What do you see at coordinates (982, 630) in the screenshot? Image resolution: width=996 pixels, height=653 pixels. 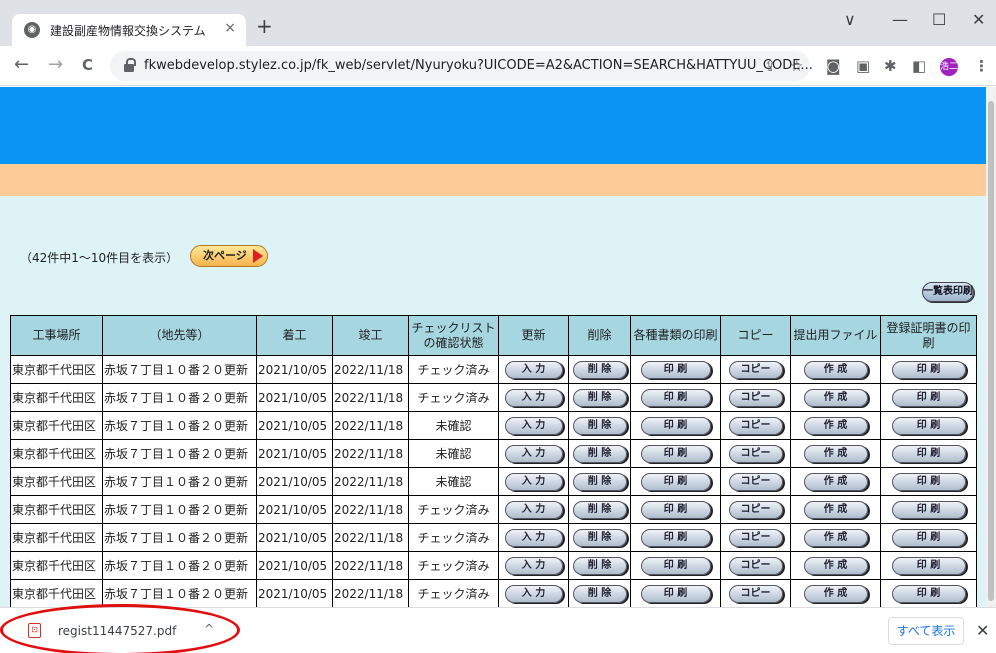 I see `shelf-close-icon: ✕` at bounding box center [982, 630].